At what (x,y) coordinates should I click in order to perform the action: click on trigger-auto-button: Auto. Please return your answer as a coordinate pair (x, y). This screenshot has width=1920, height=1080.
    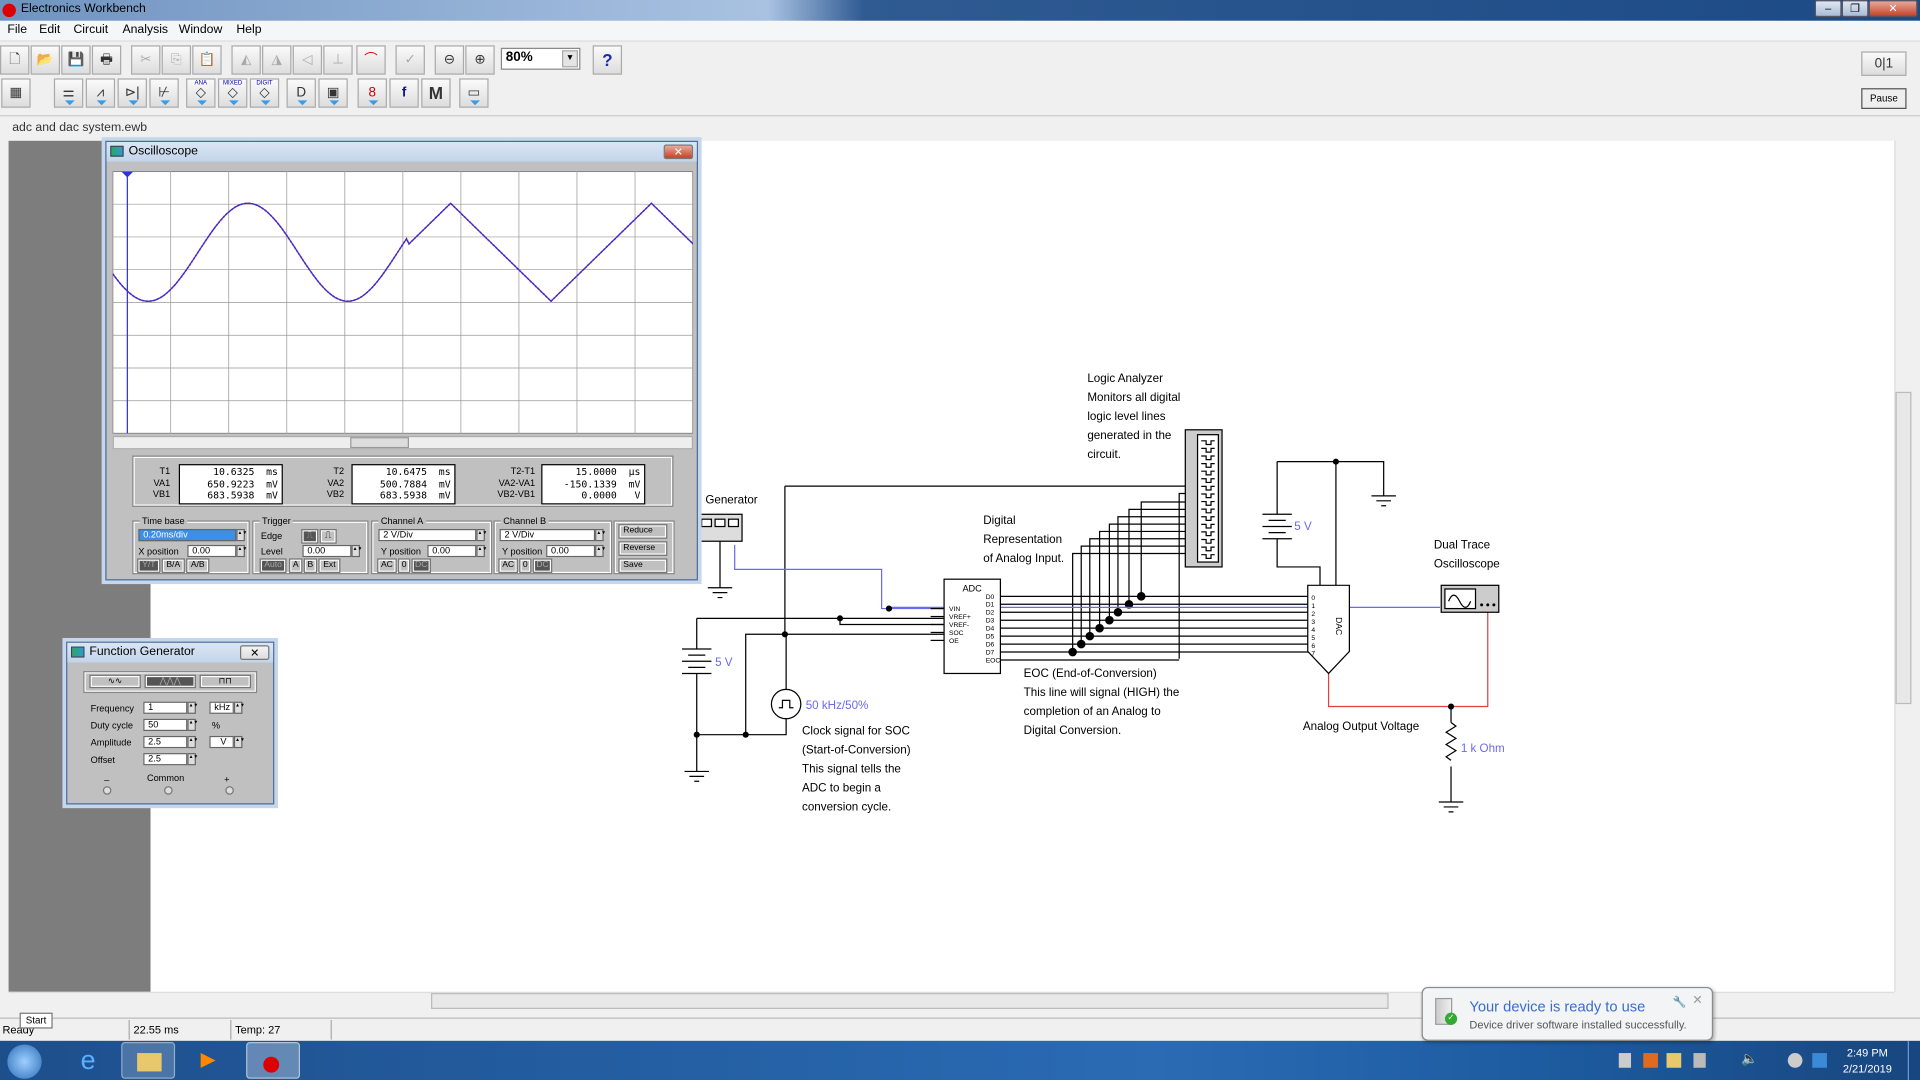
    Looking at the image, I should click on (273, 566).